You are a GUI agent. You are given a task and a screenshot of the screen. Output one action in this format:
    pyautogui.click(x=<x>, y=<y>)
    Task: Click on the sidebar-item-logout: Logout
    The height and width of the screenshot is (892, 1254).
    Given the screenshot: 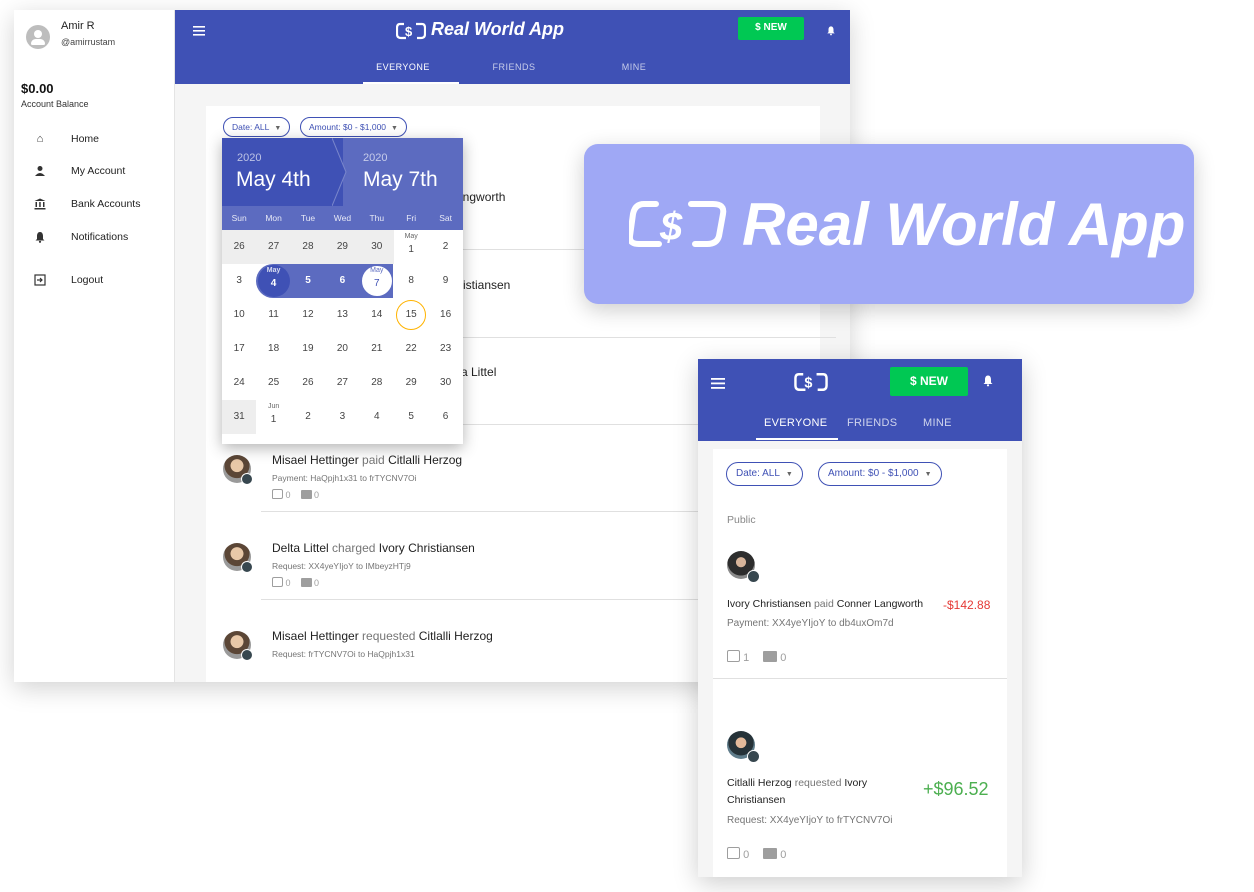 What is the action you would take?
    pyautogui.click(x=94, y=281)
    